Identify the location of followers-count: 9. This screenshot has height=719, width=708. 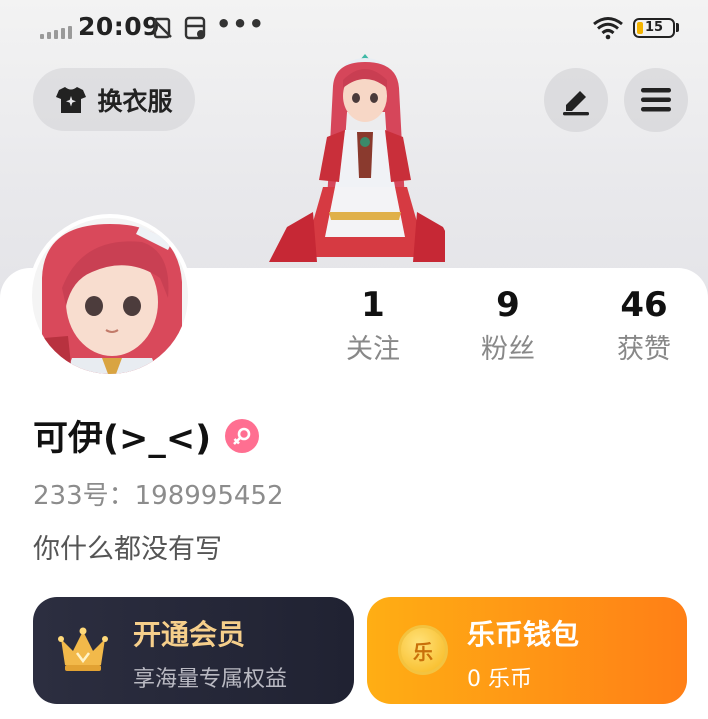
(508, 305).